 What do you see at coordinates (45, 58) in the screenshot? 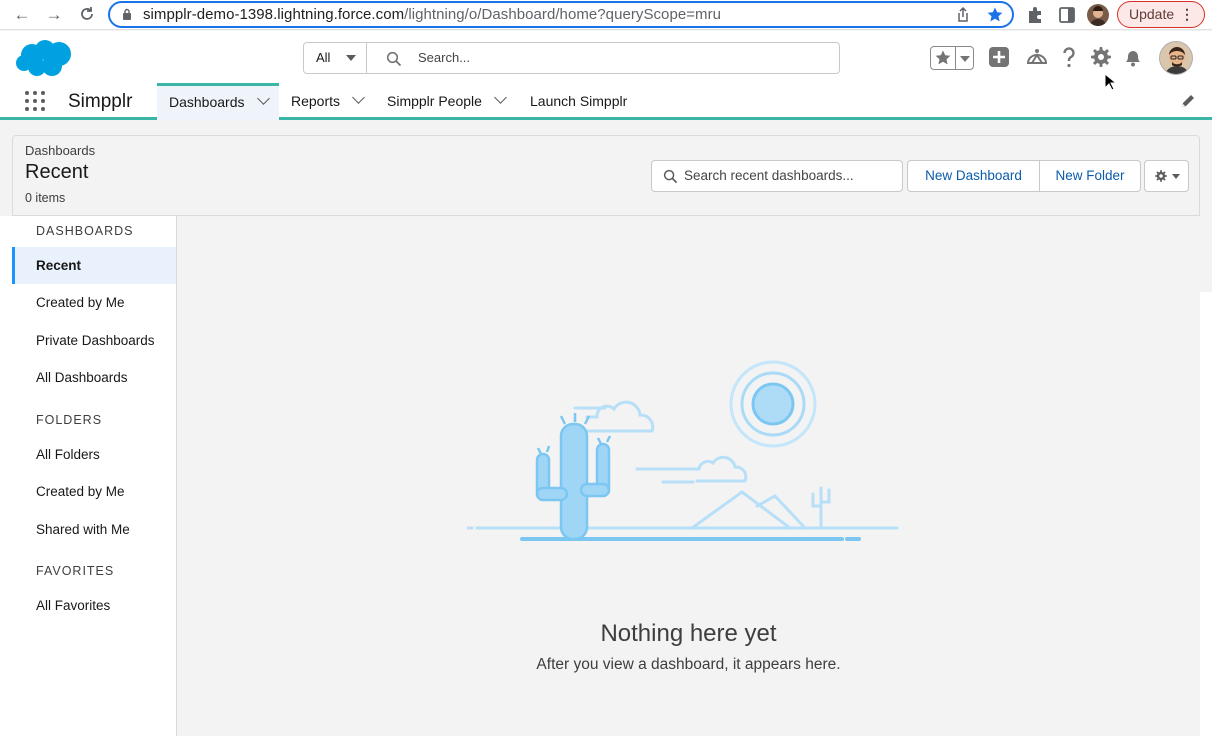
I see `salesforce-cloud-logo` at bounding box center [45, 58].